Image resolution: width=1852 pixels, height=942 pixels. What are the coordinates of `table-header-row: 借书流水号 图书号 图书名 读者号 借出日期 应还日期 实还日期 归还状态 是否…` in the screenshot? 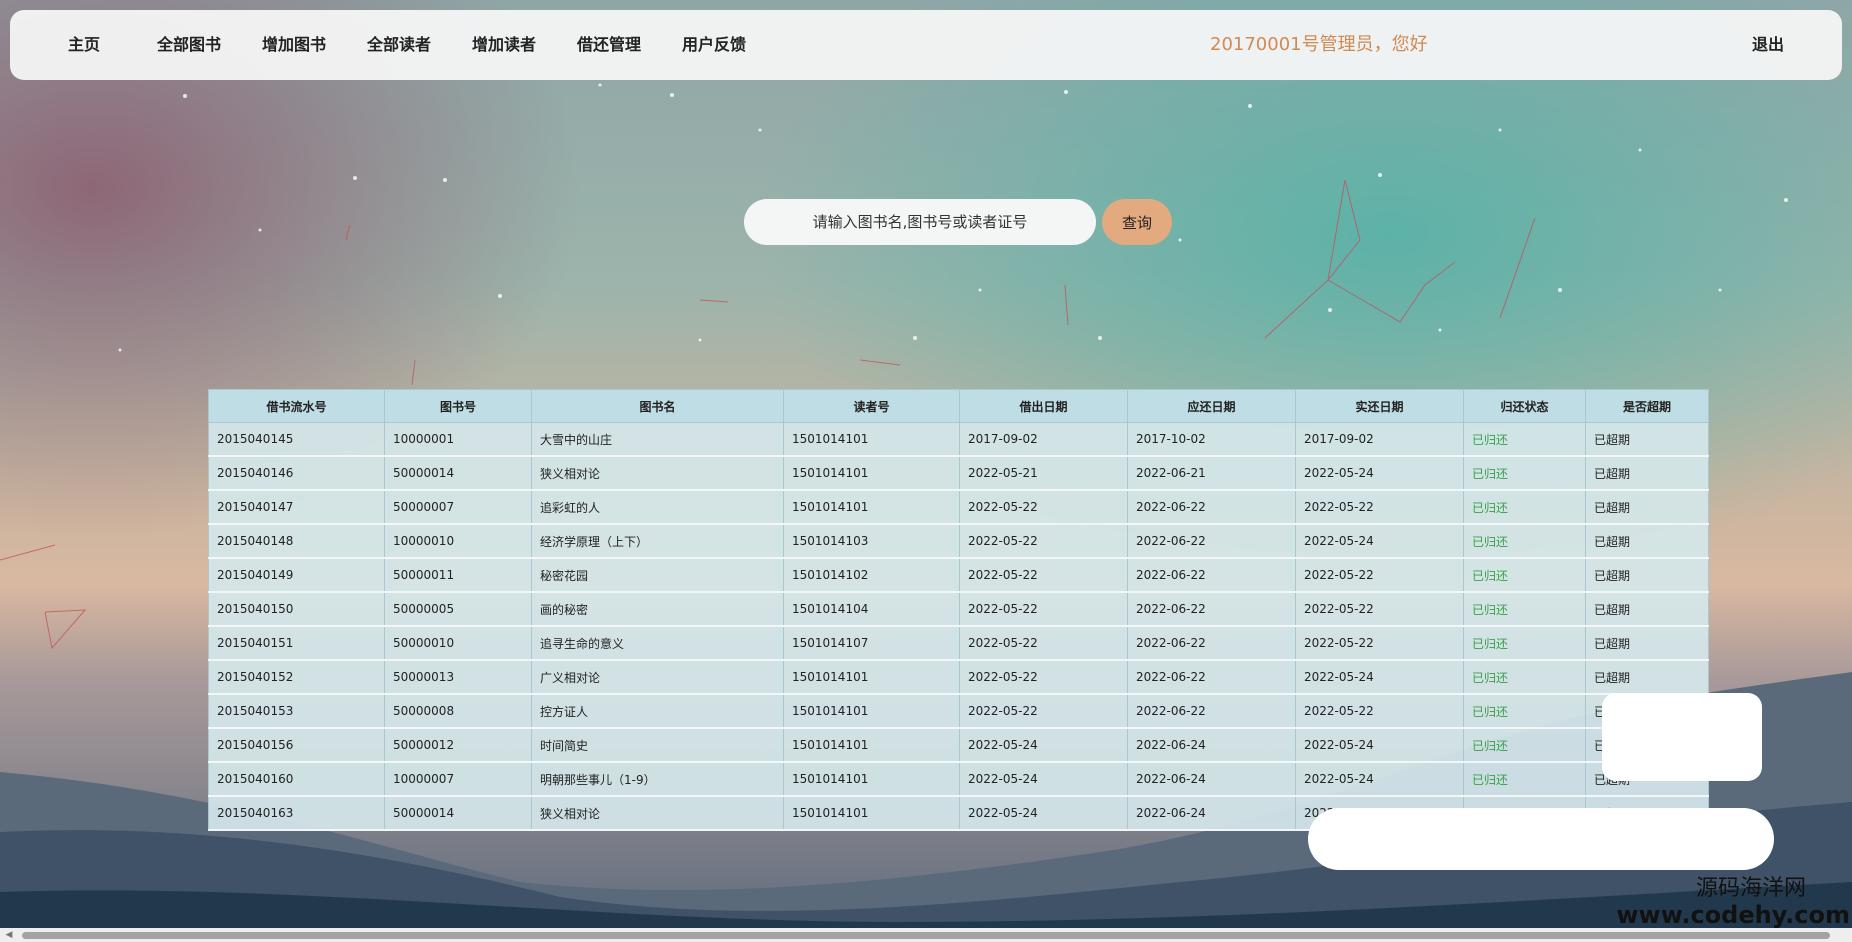 It's located at (958, 406).